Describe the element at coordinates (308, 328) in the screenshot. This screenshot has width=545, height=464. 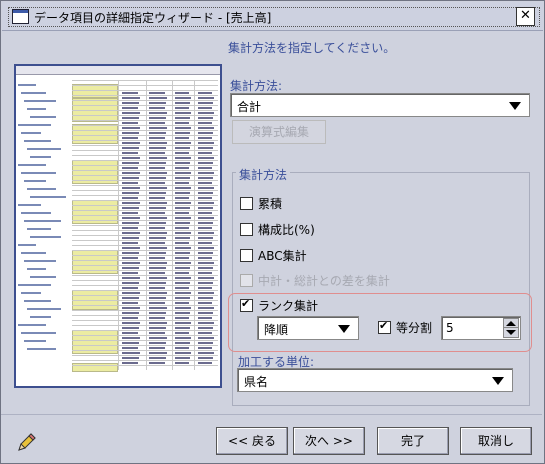
I see `order-select: 降順` at that location.